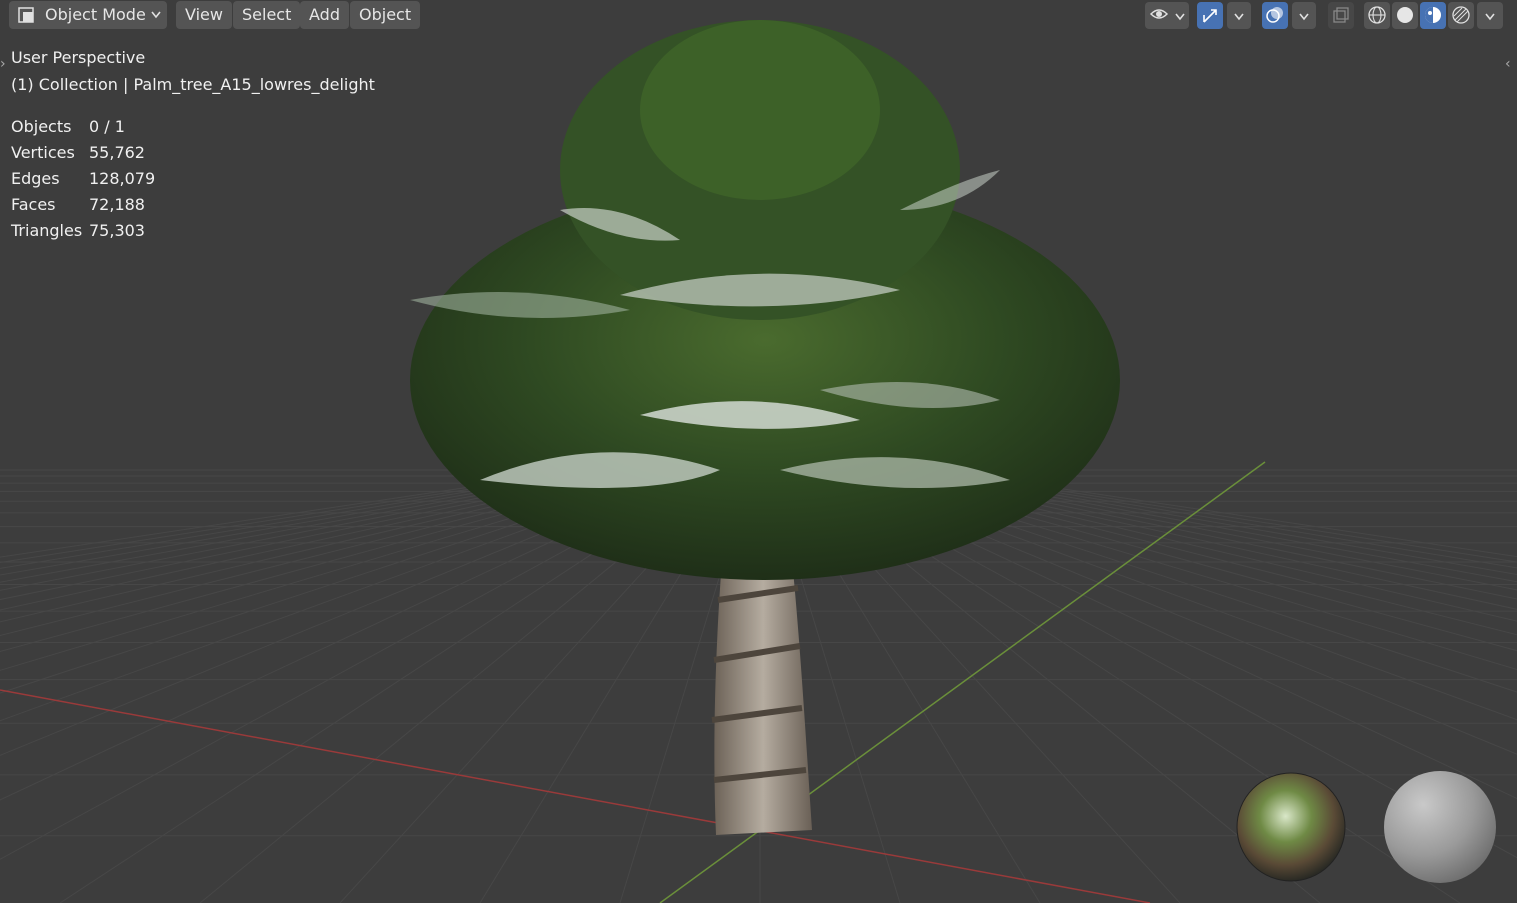 Image resolution: width=1517 pixels, height=903 pixels. I want to click on overlay-icon, so click(1274, 15).